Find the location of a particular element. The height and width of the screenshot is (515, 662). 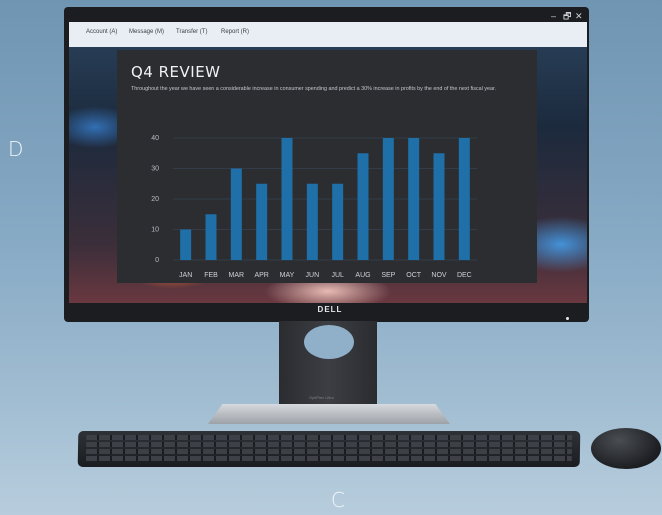

dell-logo: DELL is located at coordinates (330, 309).